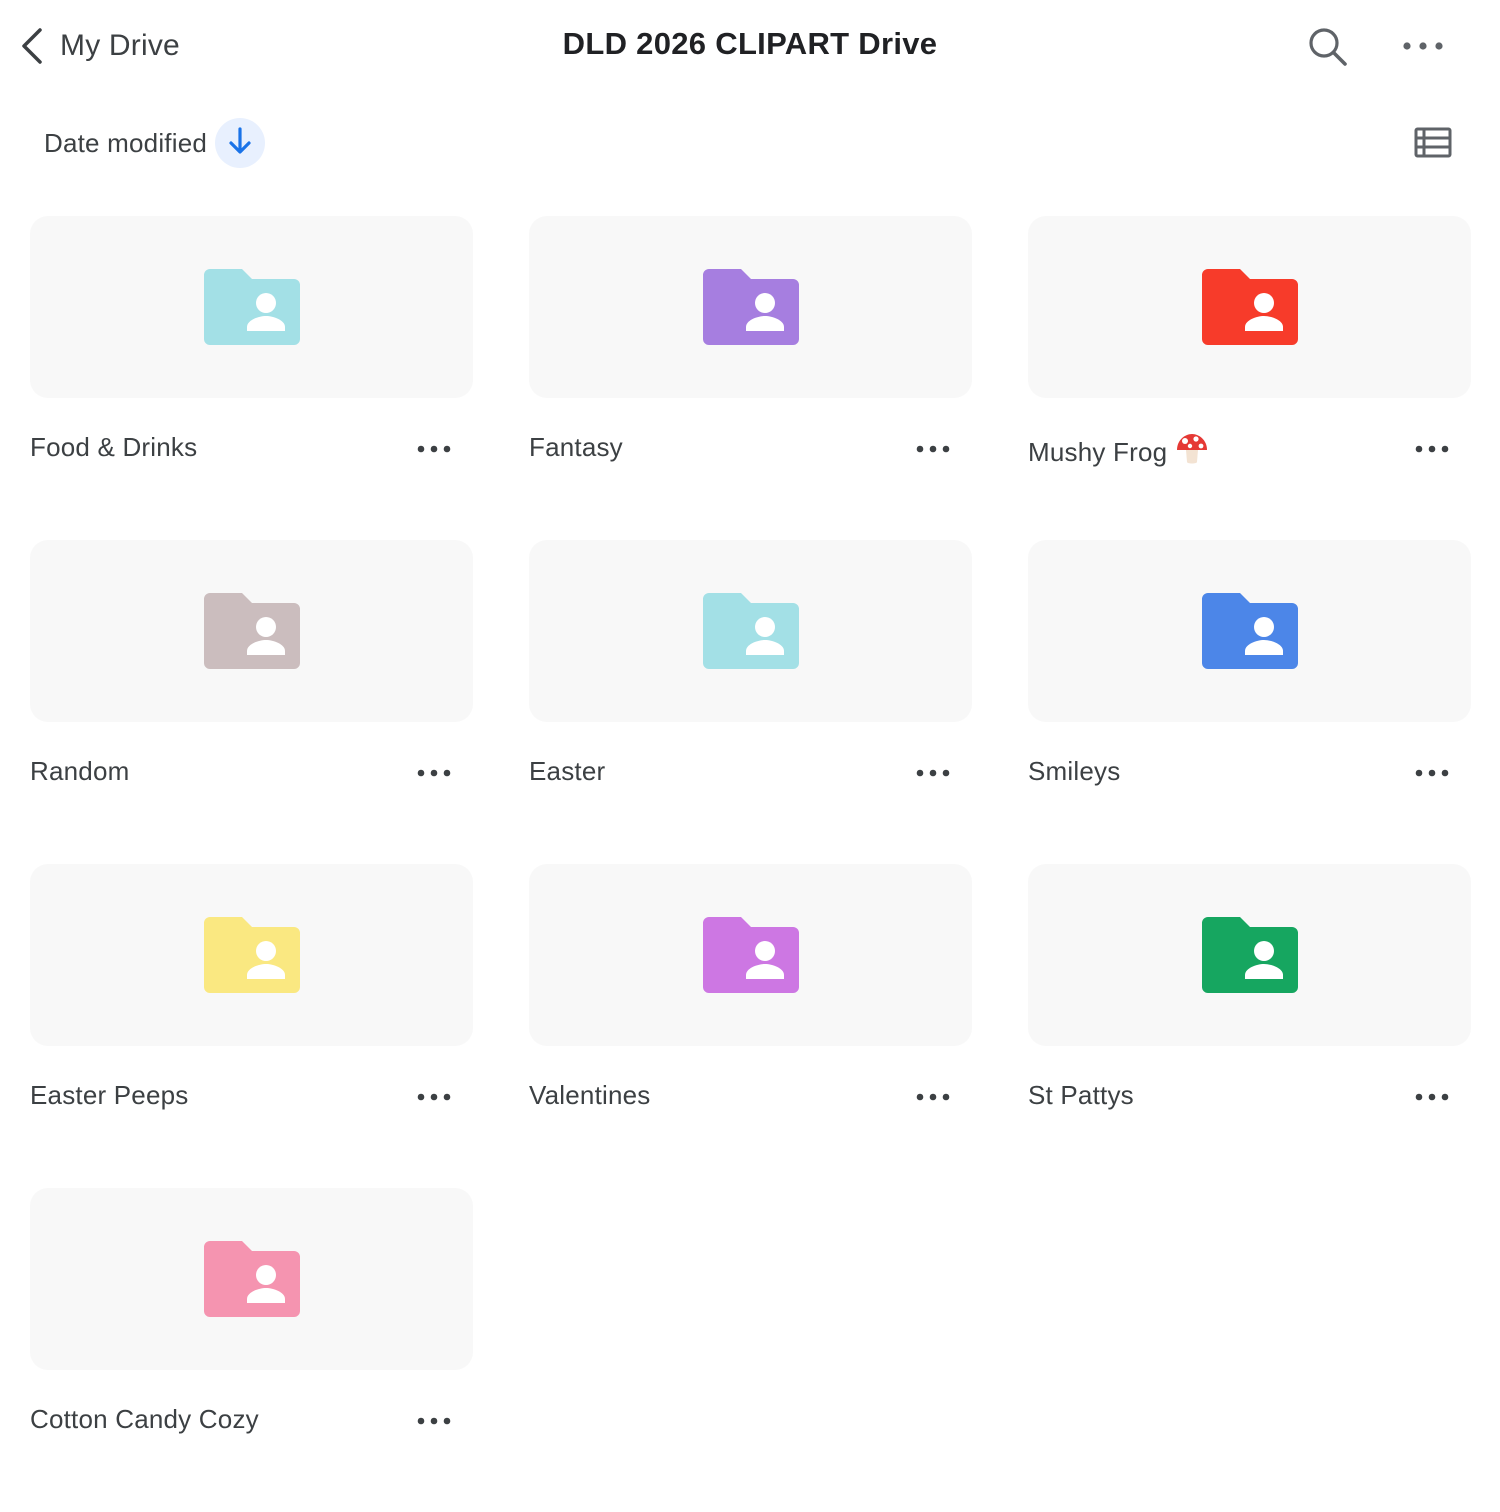 This screenshot has width=1500, height=1512. I want to click on folder-name-text: Food & Drinks, so click(114, 447).